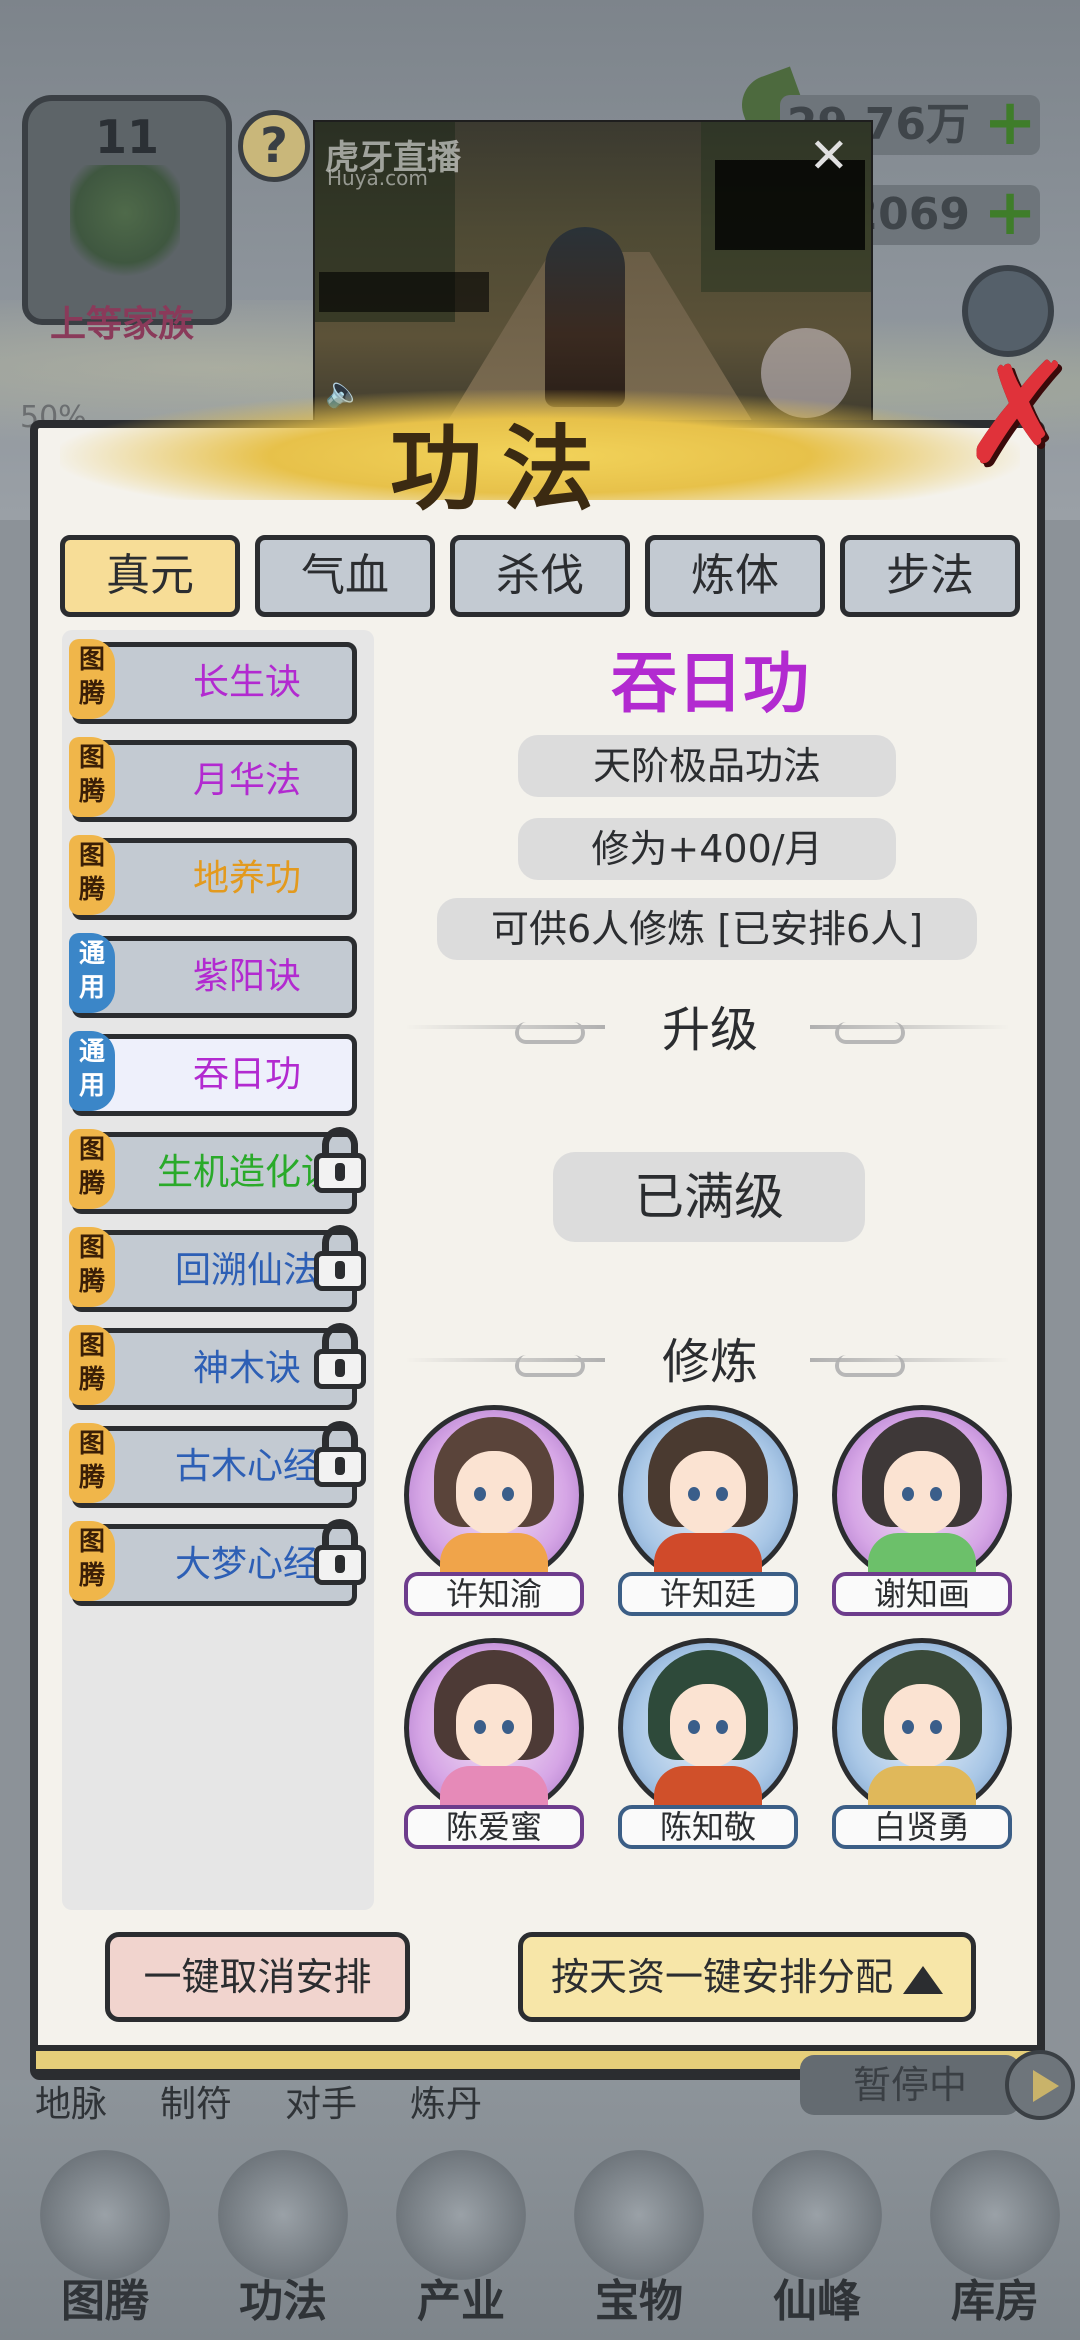  Describe the element at coordinates (345, 576) in the screenshot. I see `tab-qixue: 气血` at that location.